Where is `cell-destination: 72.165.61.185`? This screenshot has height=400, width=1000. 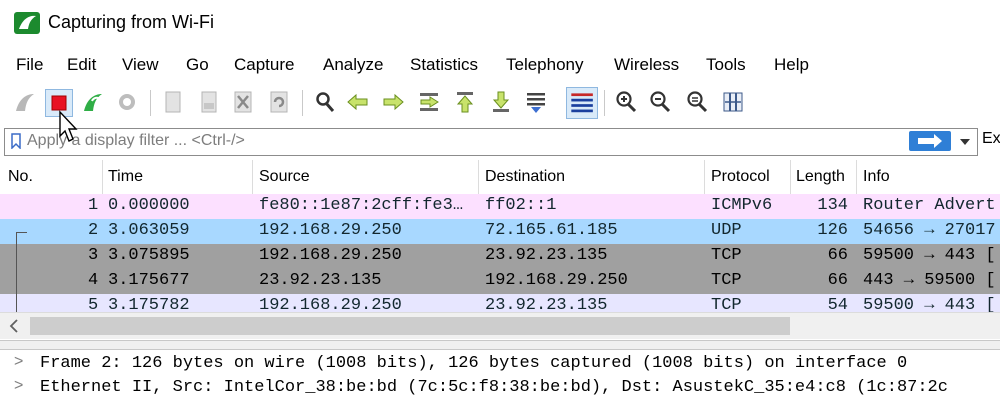
cell-destination: 72.165.61.185 is located at coordinates (551, 230).